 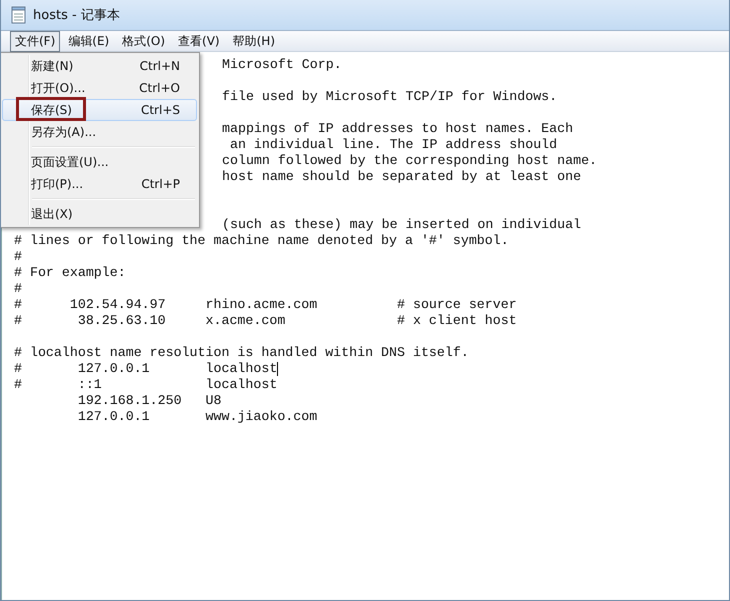 I want to click on menu-bar-item: 文件(F), so click(x=35, y=41).